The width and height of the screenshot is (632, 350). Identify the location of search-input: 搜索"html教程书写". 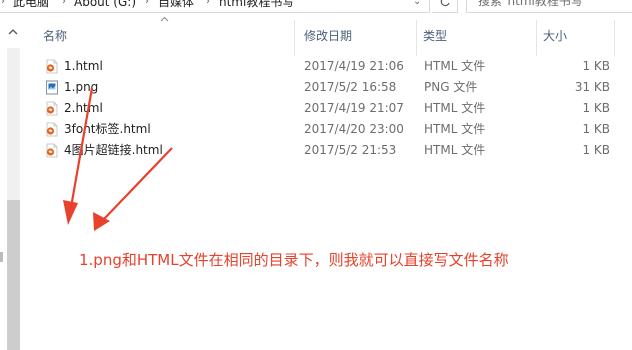
(549, 6).